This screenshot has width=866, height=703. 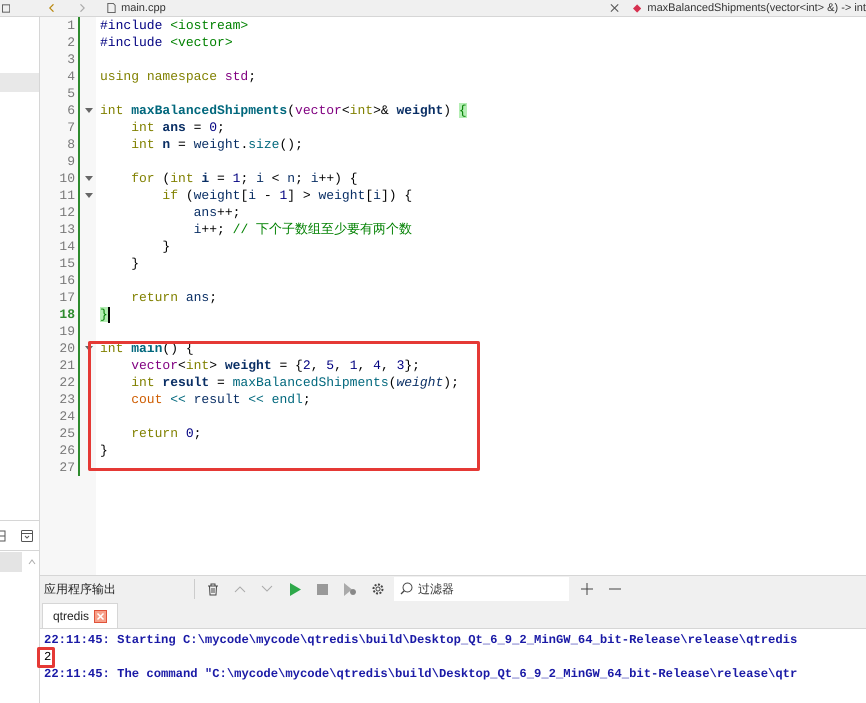 What do you see at coordinates (295, 589) in the screenshot?
I see `run-icon` at bounding box center [295, 589].